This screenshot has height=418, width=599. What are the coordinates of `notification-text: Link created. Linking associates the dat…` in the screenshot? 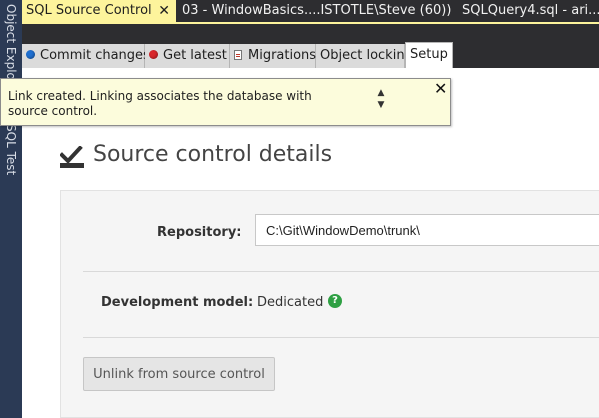 It's located at (160, 103).